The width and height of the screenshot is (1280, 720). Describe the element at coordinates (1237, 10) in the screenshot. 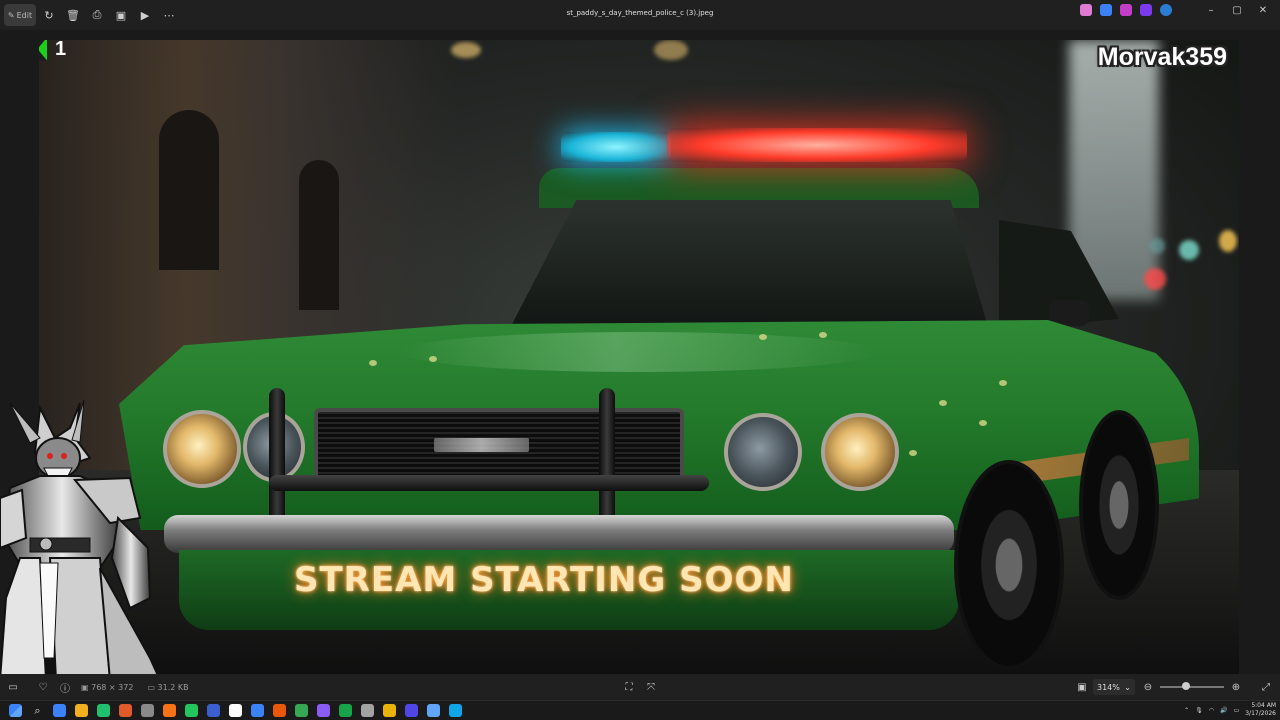

I see `maximize-button: ▢` at that location.